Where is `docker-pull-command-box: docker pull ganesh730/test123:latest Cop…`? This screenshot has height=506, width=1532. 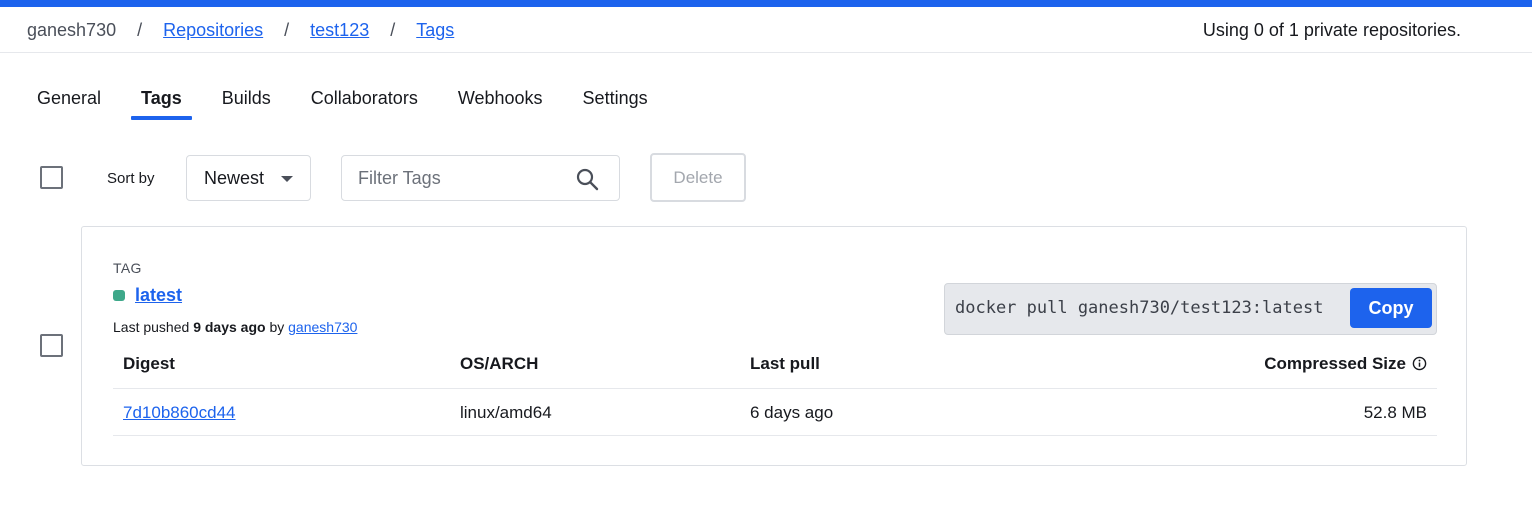 docker-pull-command-box: docker pull ganesh730/test123:latest Cop… is located at coordinates (1190, 309).